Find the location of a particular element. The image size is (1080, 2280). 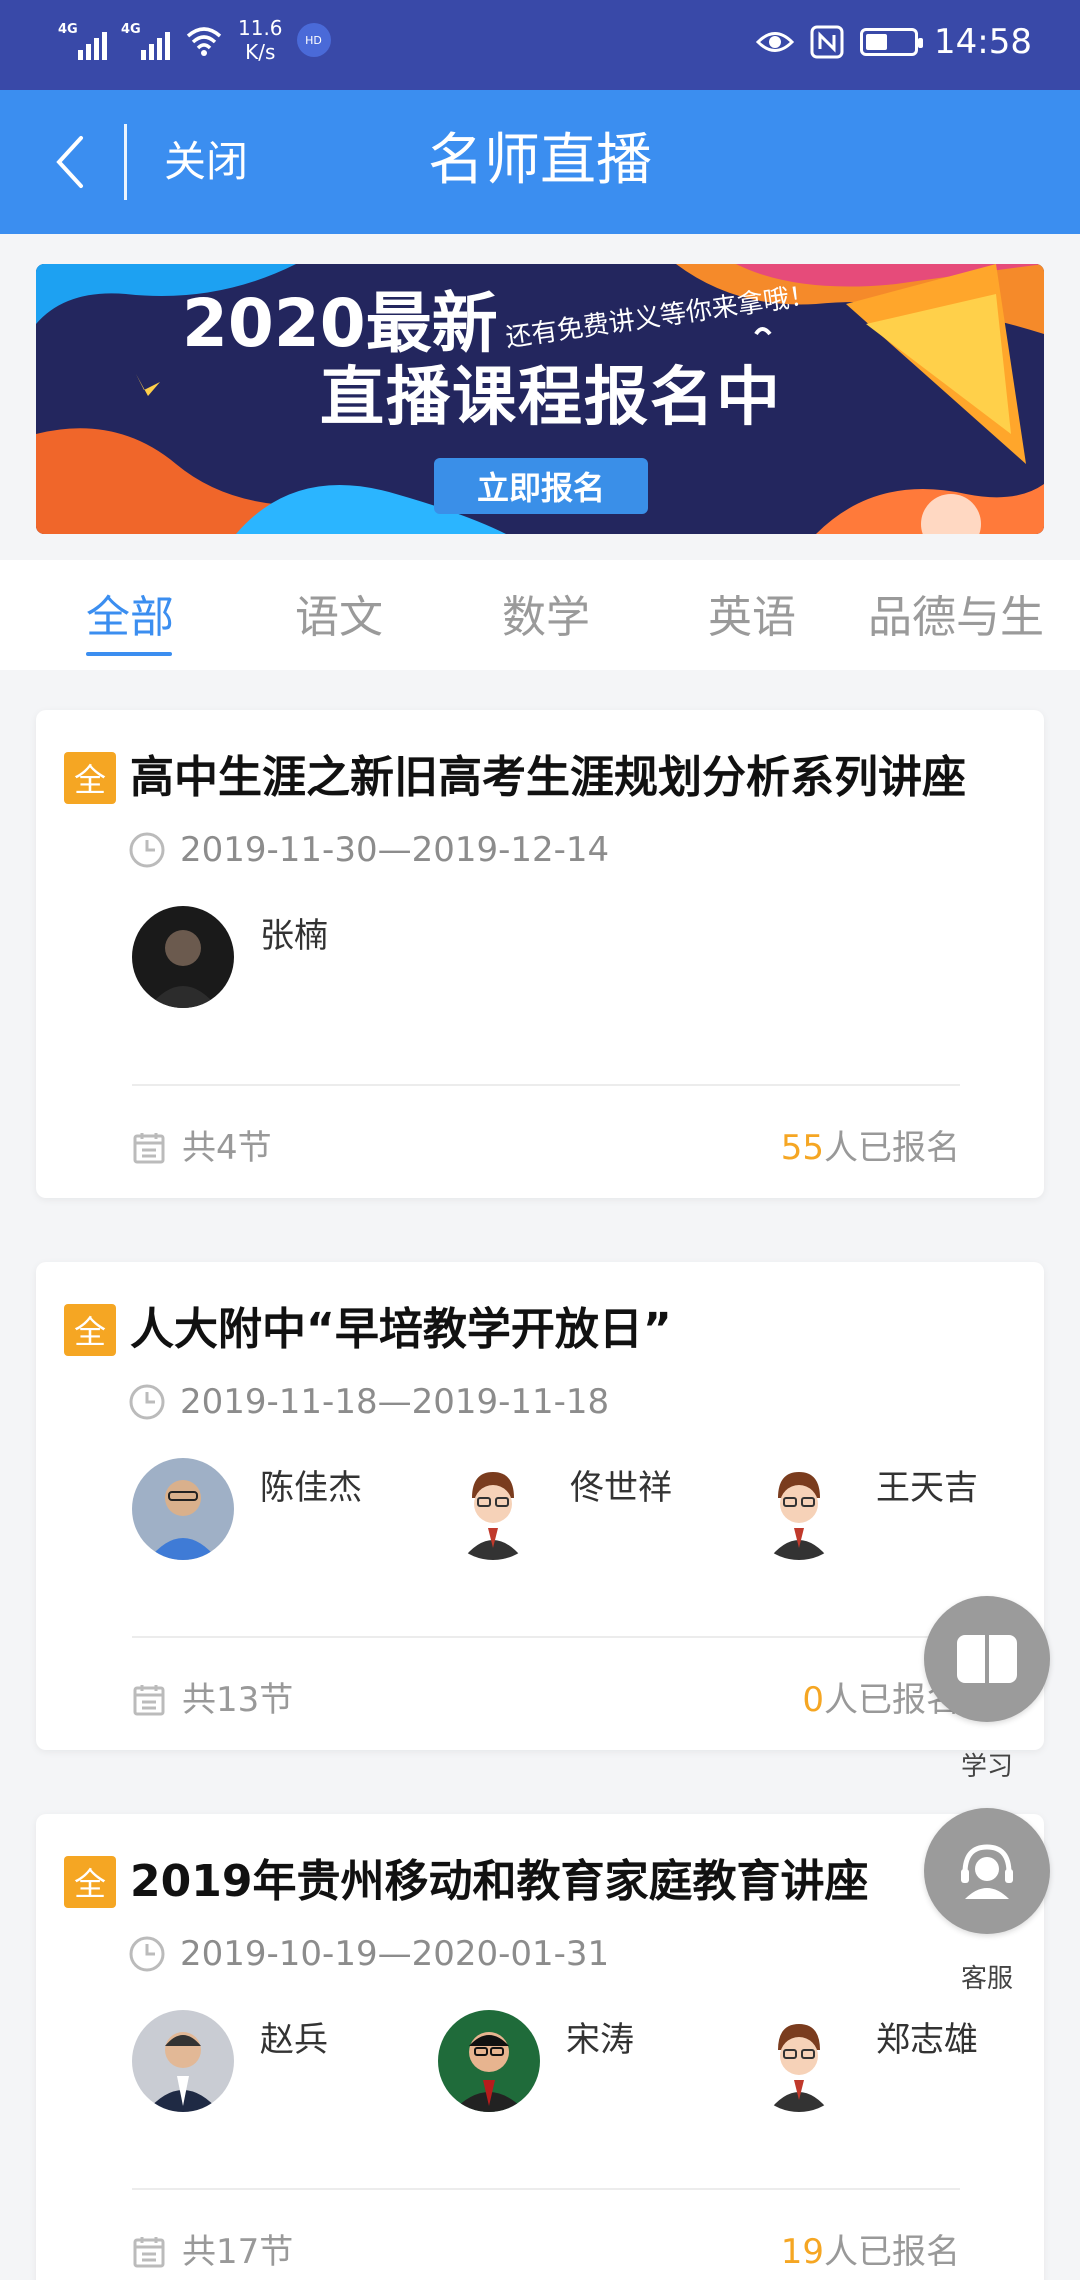

course-date-text: 2019-10-19—2020-01-31 is located at coordinates (395, 1954).